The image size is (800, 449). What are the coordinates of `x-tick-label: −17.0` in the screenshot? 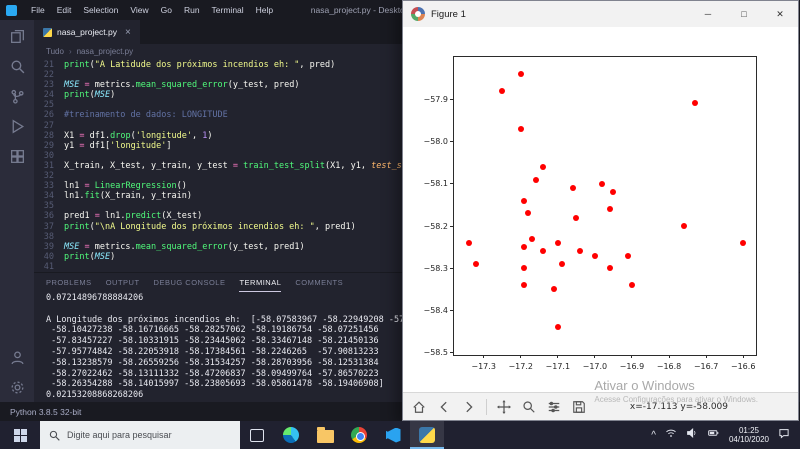 It's located at (595, 366).